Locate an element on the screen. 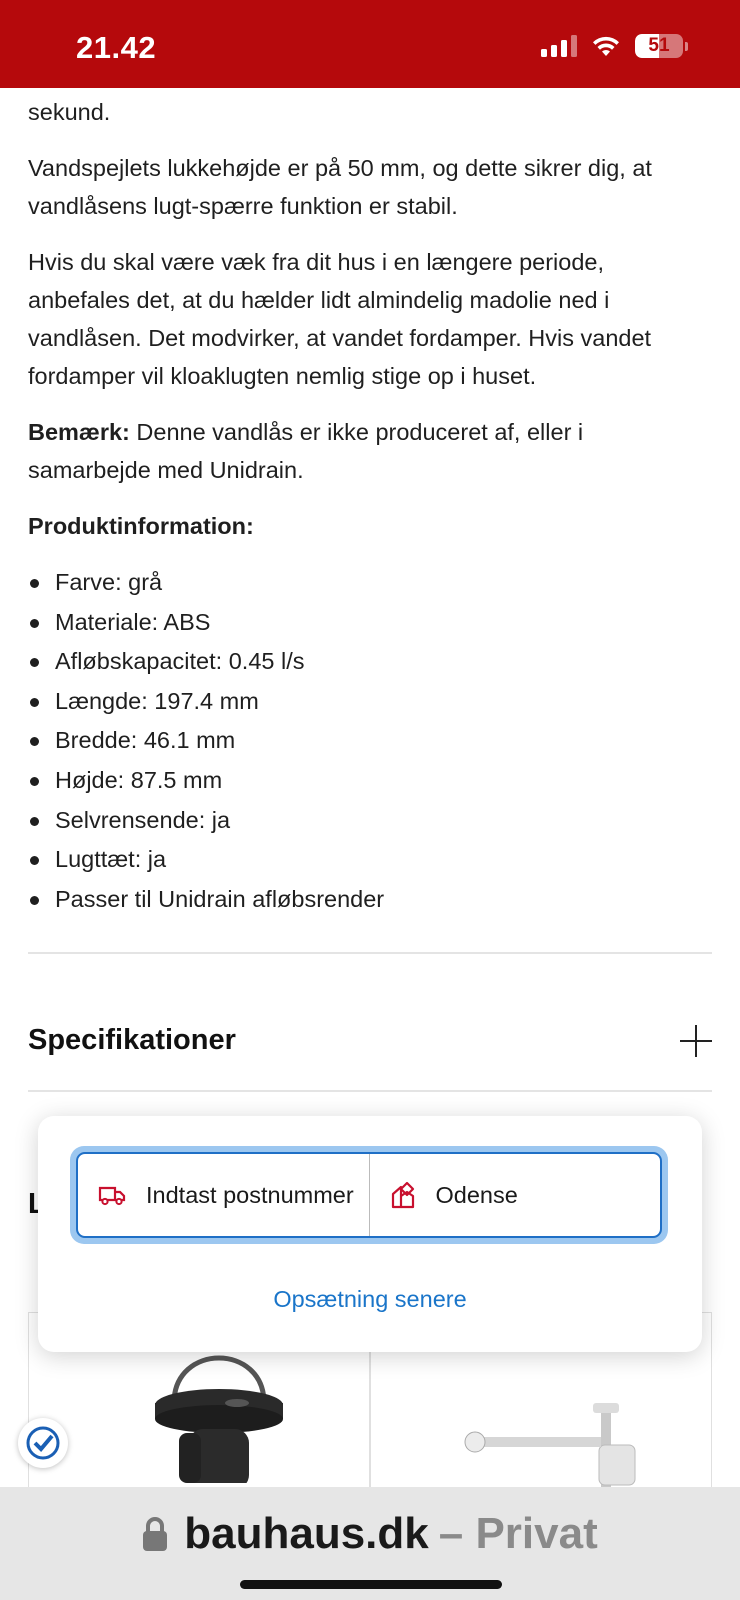  list-item: Lugttæt: ja is located at coordinates (370, 860).